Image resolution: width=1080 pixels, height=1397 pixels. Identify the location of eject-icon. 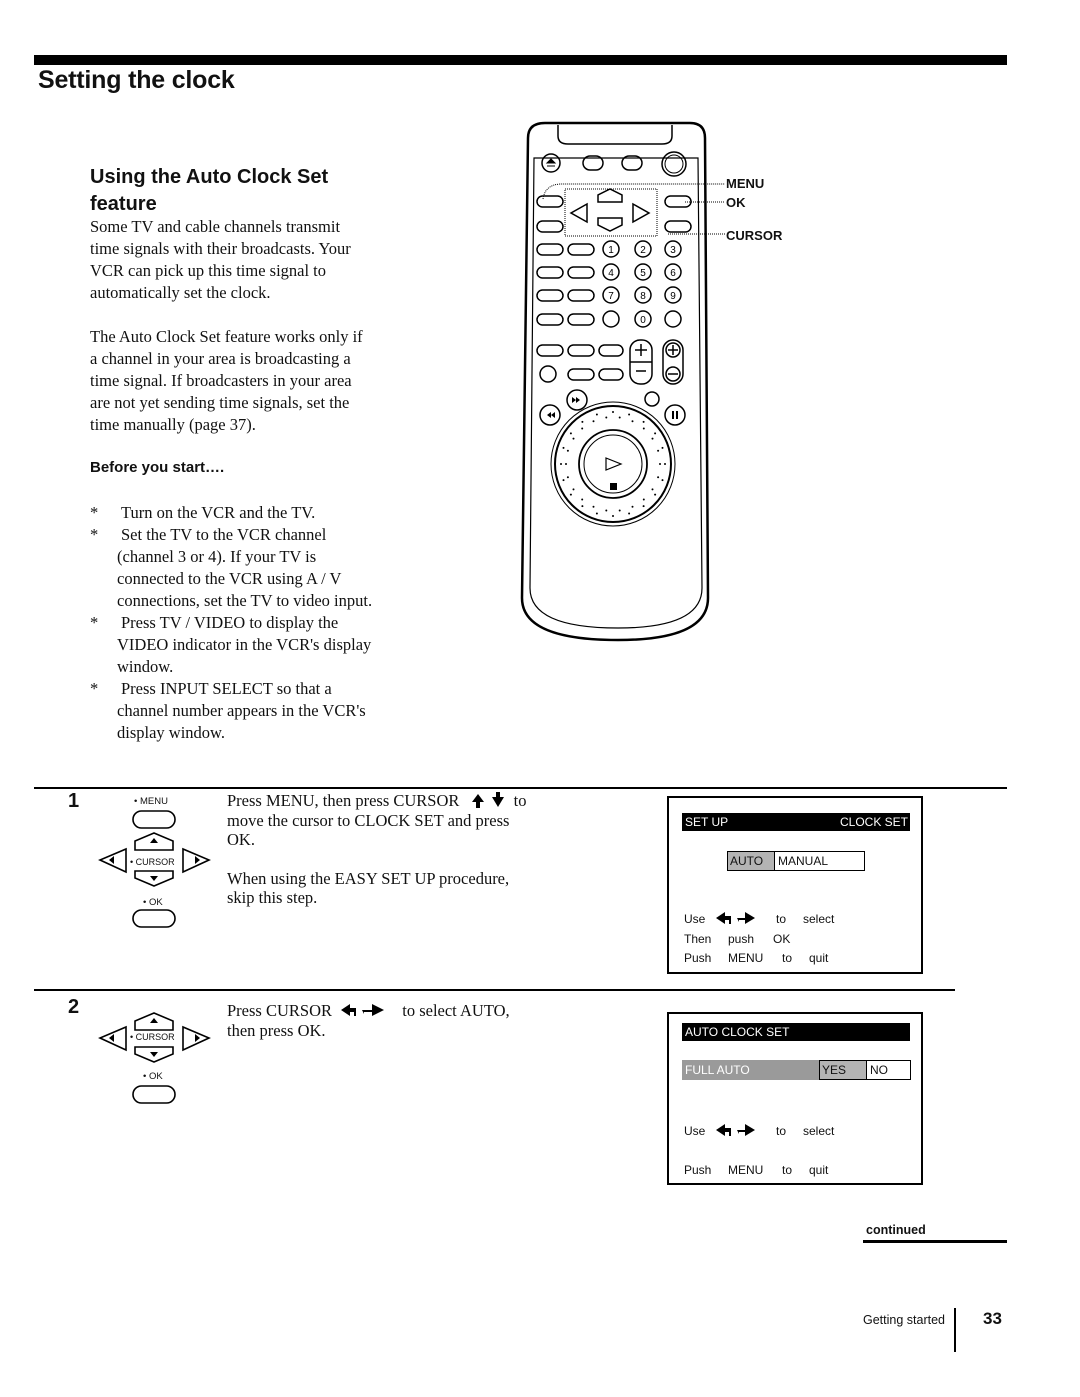
(551, 162).